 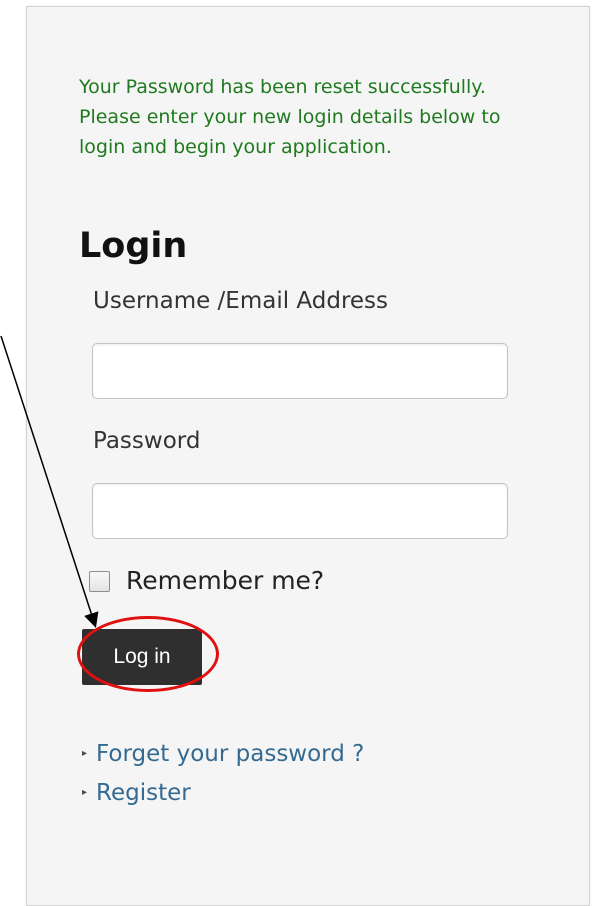 I want to click on list-item: ▸ Register, so click(x=223, y=792).